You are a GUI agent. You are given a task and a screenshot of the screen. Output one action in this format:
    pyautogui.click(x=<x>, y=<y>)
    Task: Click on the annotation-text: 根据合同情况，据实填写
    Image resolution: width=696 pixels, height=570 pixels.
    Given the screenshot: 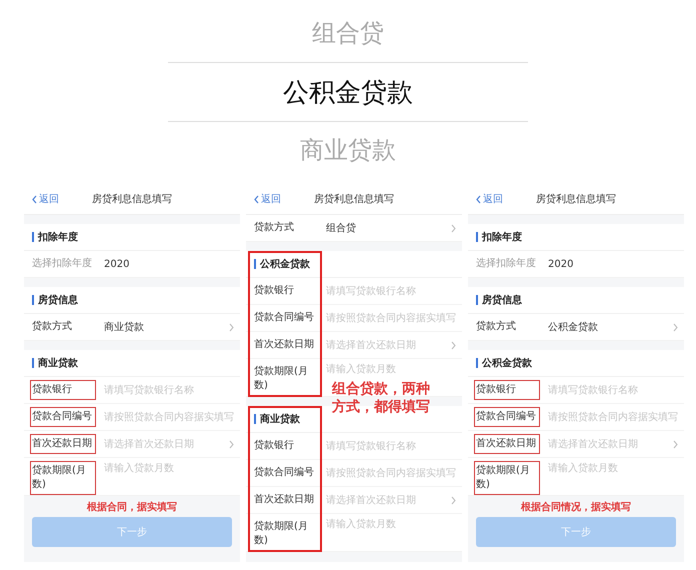 What is the action you would take?
    pyautogui.click(x=576, y=507)
    